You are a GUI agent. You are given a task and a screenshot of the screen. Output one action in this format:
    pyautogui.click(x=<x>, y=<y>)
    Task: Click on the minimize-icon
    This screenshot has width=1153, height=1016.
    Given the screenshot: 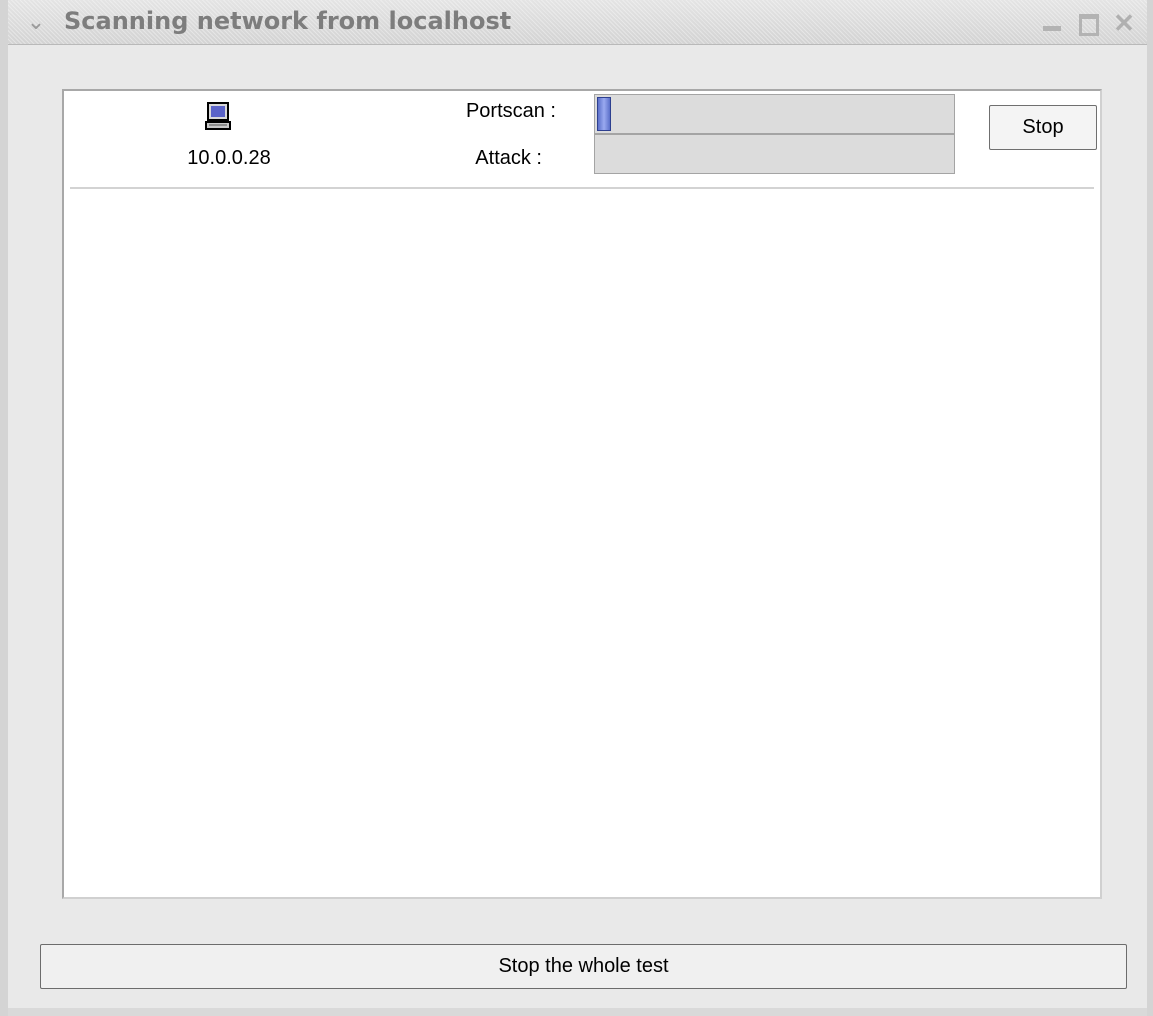 What is the action you would take?
    pyautogui.click(x=1052, y=23)
    